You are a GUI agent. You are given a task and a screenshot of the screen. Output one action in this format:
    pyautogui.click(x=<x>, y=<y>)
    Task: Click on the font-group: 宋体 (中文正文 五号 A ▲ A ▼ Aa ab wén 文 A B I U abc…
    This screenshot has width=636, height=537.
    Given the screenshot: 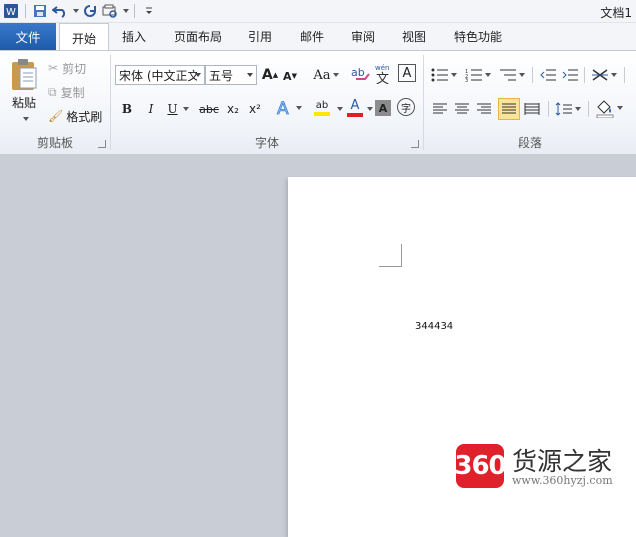 What is the action you would take?
    pyautogui.click(x=267, y=102)
    